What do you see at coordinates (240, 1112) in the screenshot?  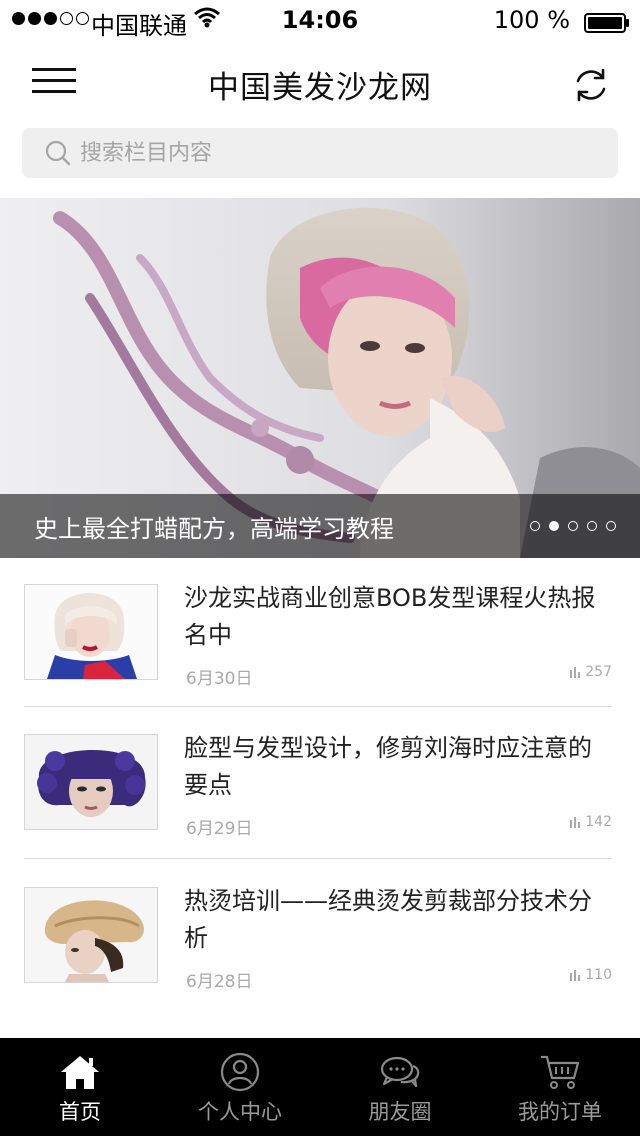 I see `tab-label: 个人中心` at bounding box center [240, 1112].